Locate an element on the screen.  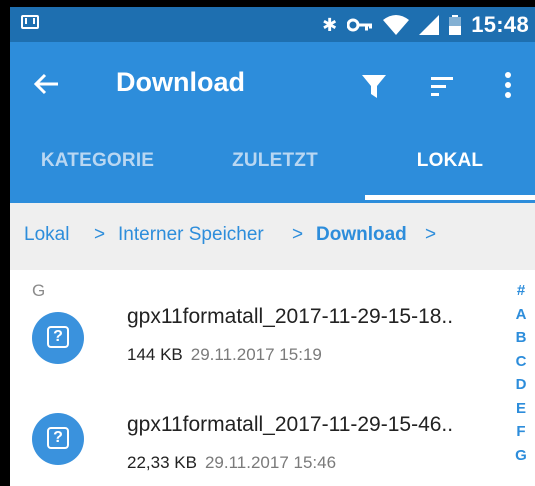
back-arrow-icon is located at coordinates (46, 84).